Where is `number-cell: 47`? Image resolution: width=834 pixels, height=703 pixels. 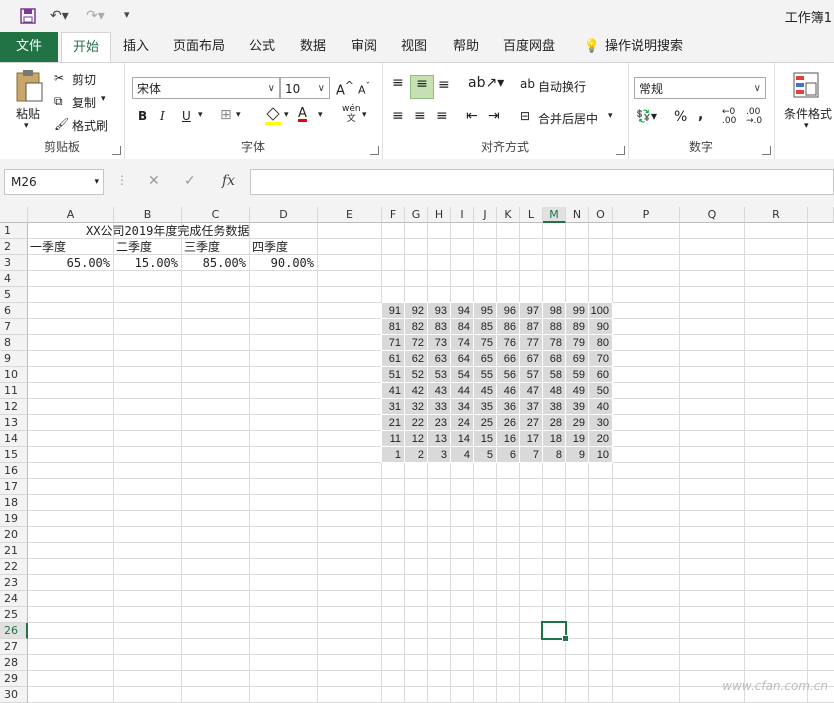 number-cell: 47 is located at coordinates (529, 391).